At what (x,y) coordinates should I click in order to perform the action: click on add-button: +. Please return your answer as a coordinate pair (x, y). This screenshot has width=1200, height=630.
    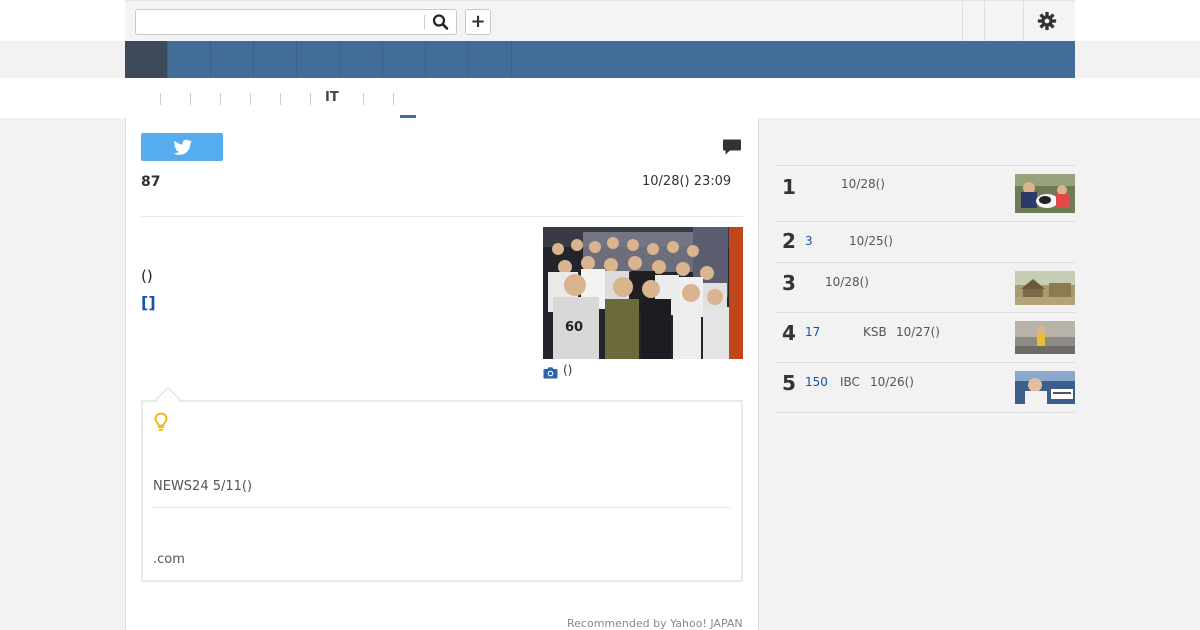
    Looking at the image, I should click on (478, 22).